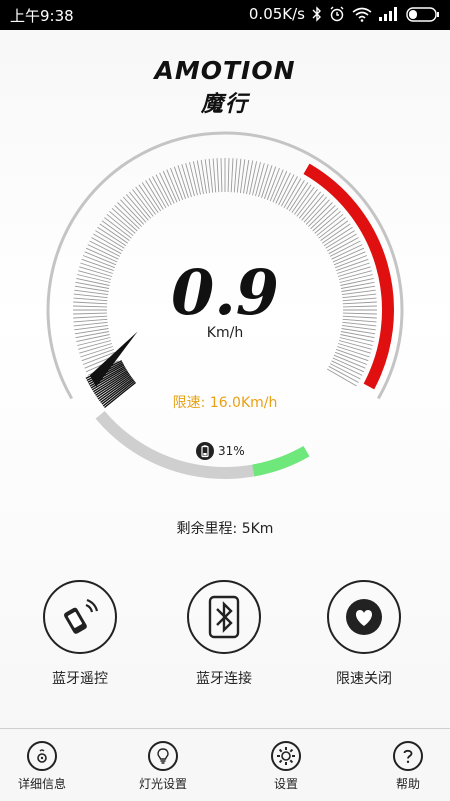 This screenshot has height=801, width=450. What do you see at coordinates (225, 292) in the screenshot?
I see `speed-value: 0.9` at bounding box center [225, 292].